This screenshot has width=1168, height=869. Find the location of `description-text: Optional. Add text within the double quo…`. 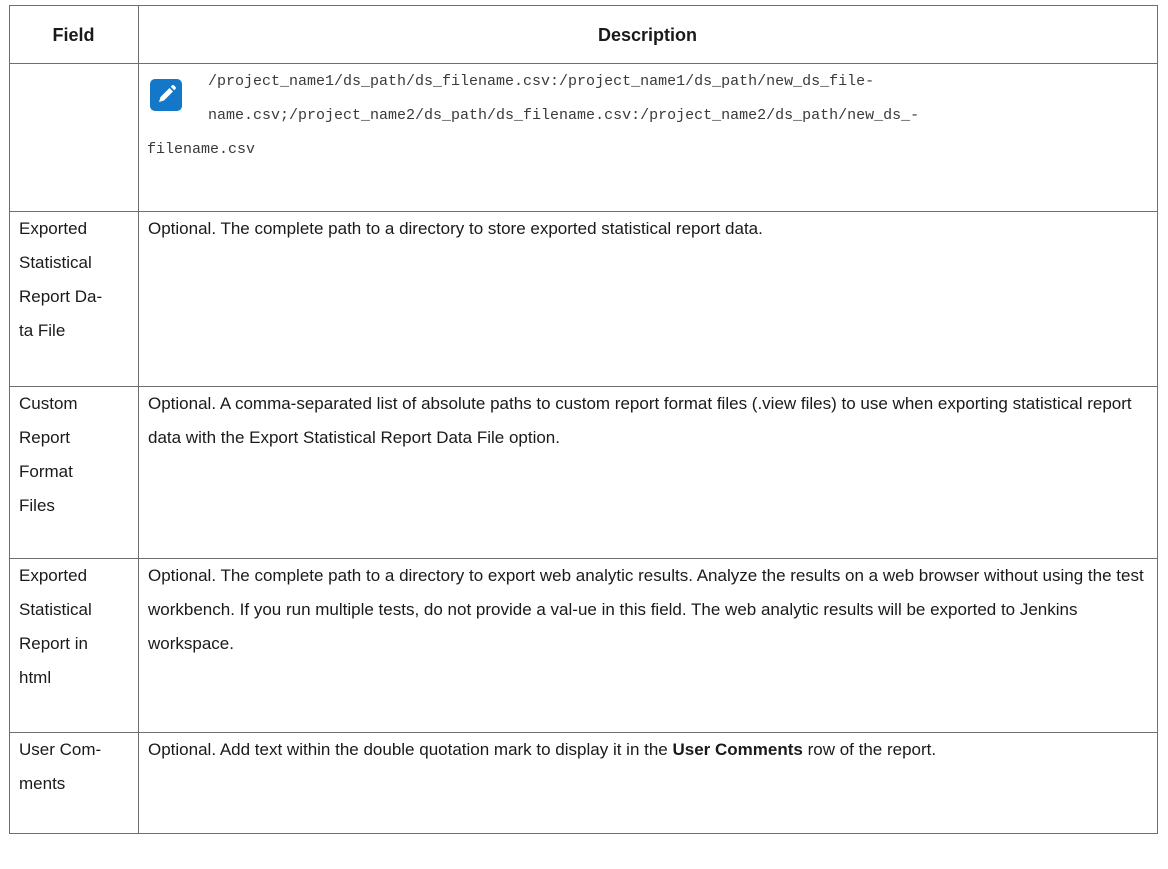

description-text: Optional. Add text within the double quo… is located at coordinates (410, 749).